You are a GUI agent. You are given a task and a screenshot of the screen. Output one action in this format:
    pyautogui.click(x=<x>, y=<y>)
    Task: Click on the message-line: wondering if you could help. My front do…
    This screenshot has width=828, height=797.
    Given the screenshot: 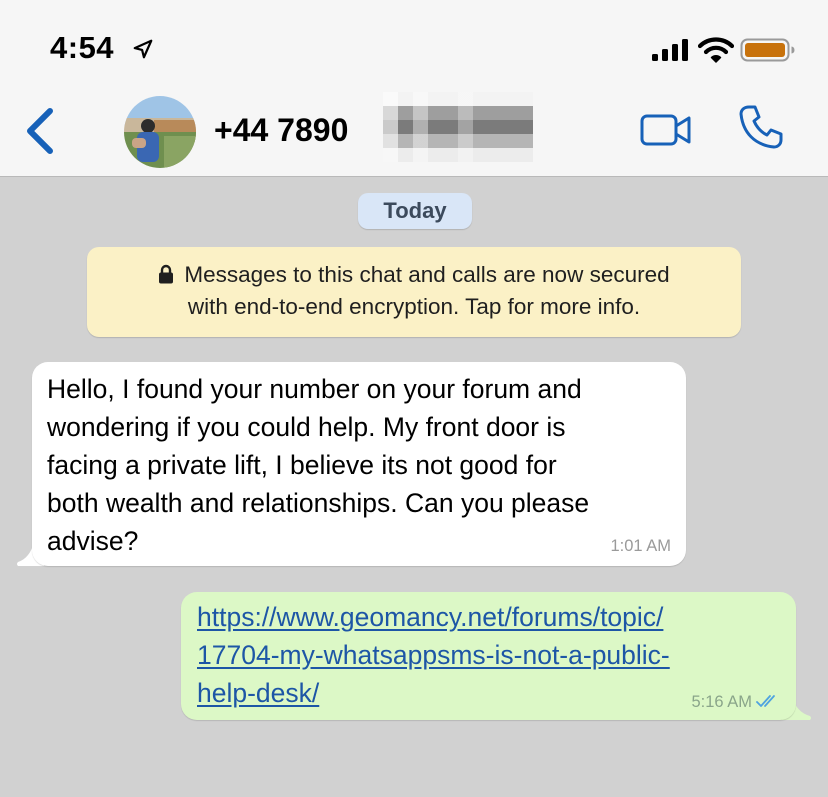 What is the action you would take?
    pyautogui.click(x=306, y=427)
    